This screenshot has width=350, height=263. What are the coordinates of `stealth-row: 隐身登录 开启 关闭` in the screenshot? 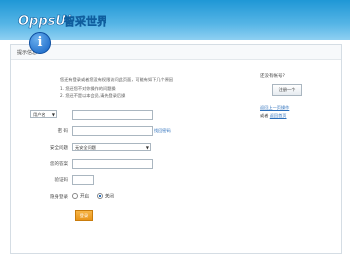 It's located at (130, 197).